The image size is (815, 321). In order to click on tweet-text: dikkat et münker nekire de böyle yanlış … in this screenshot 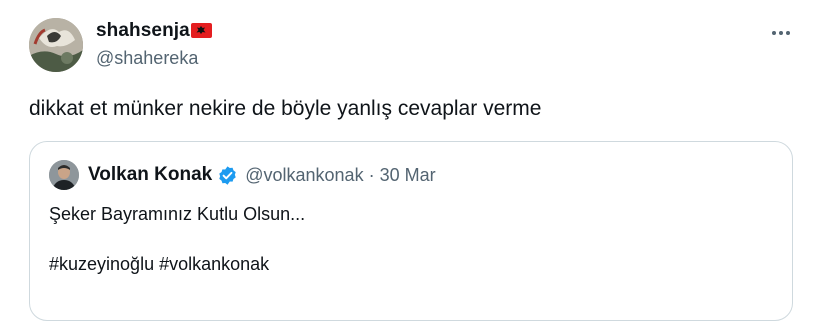, I will do `click(285, 108)`.